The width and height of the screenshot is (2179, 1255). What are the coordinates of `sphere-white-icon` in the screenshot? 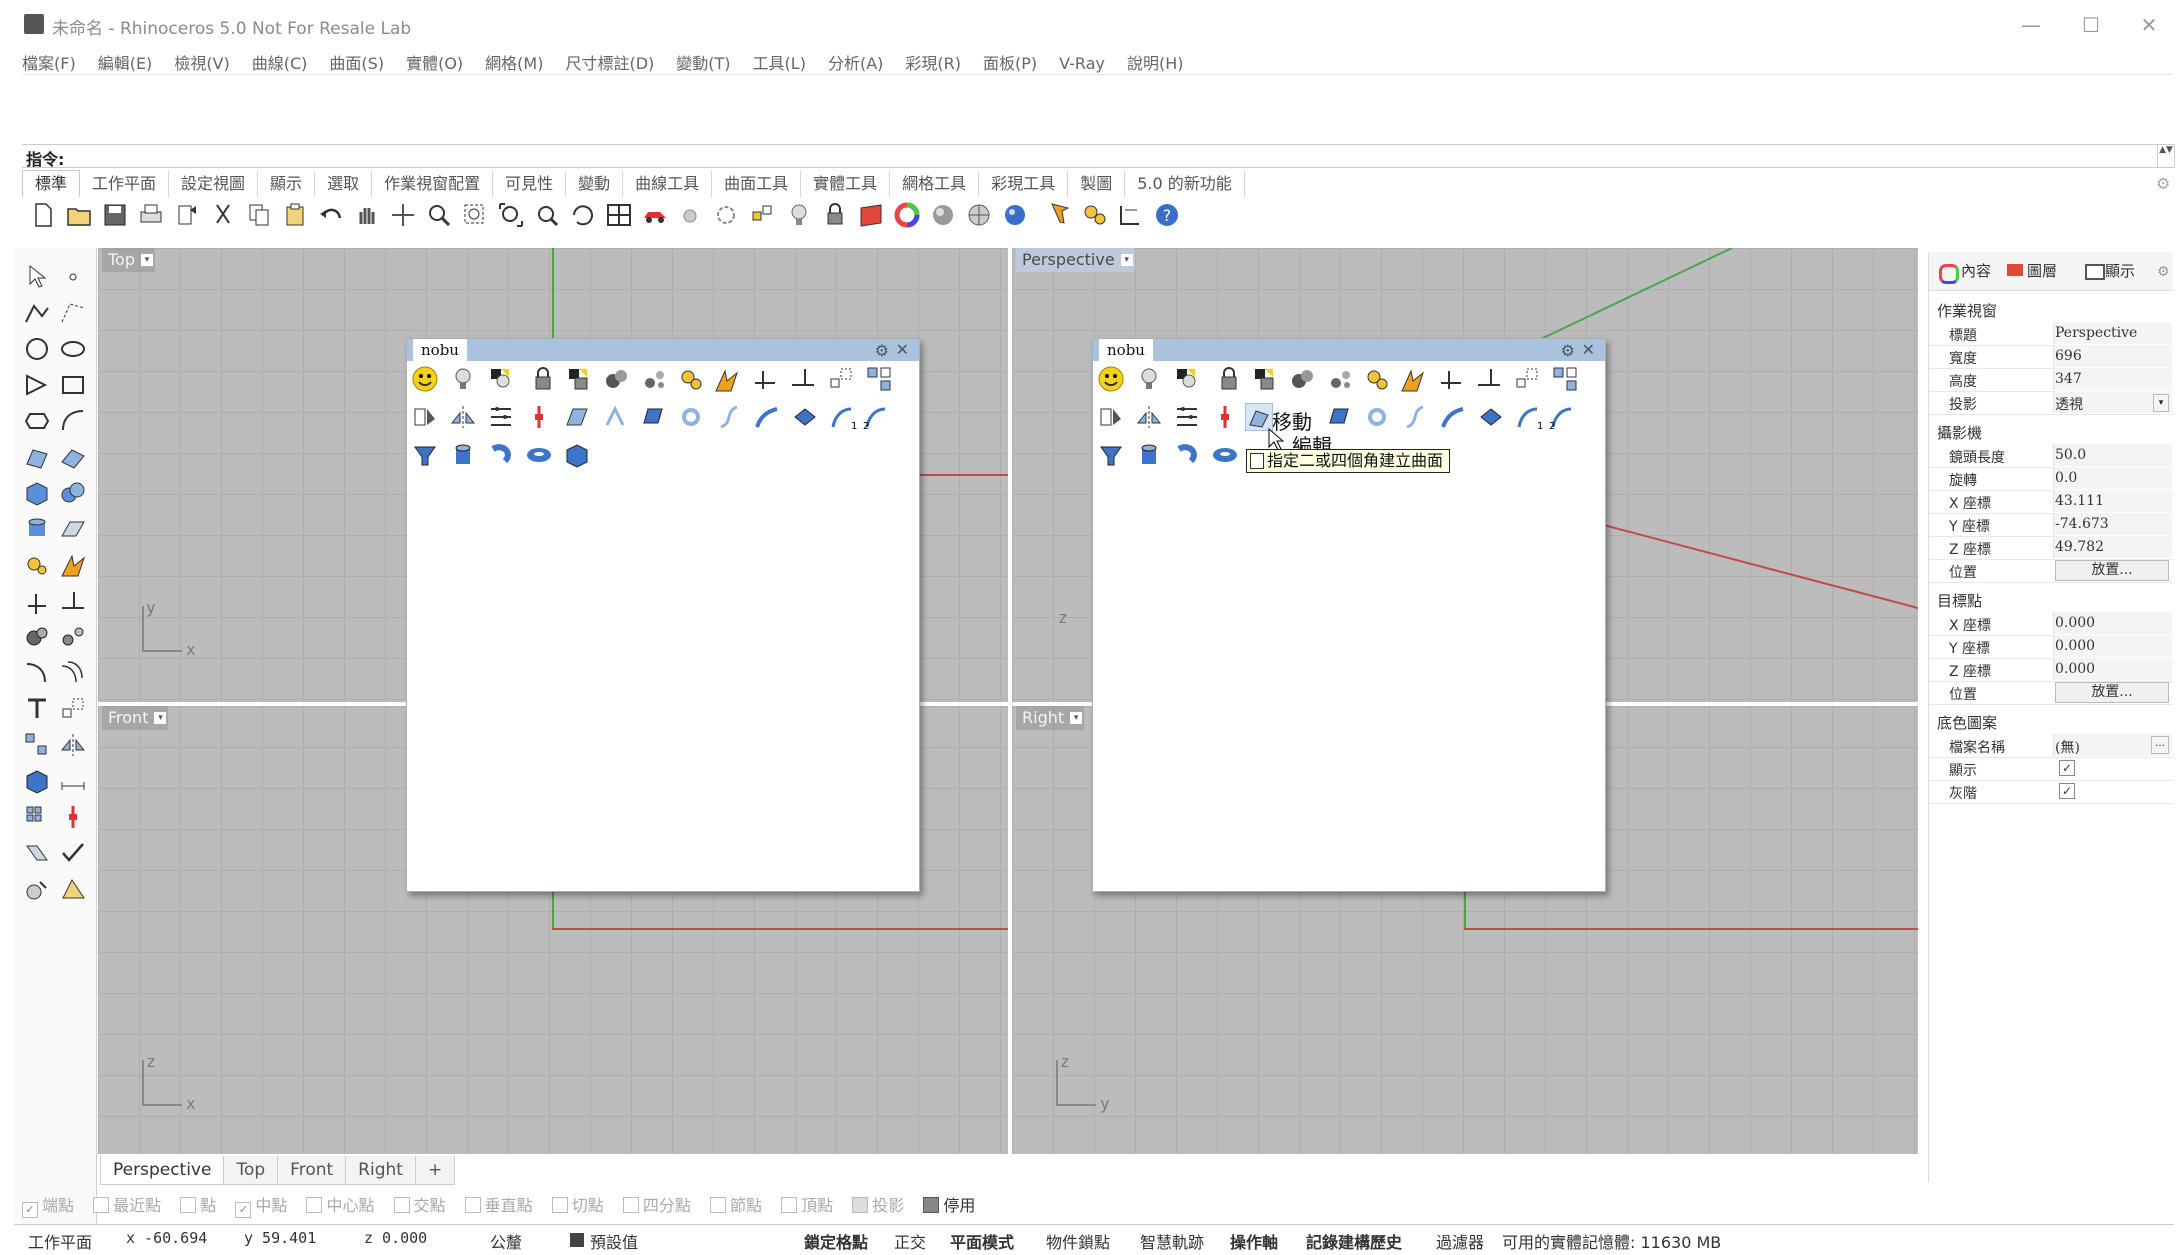 It's located at (979, 215).